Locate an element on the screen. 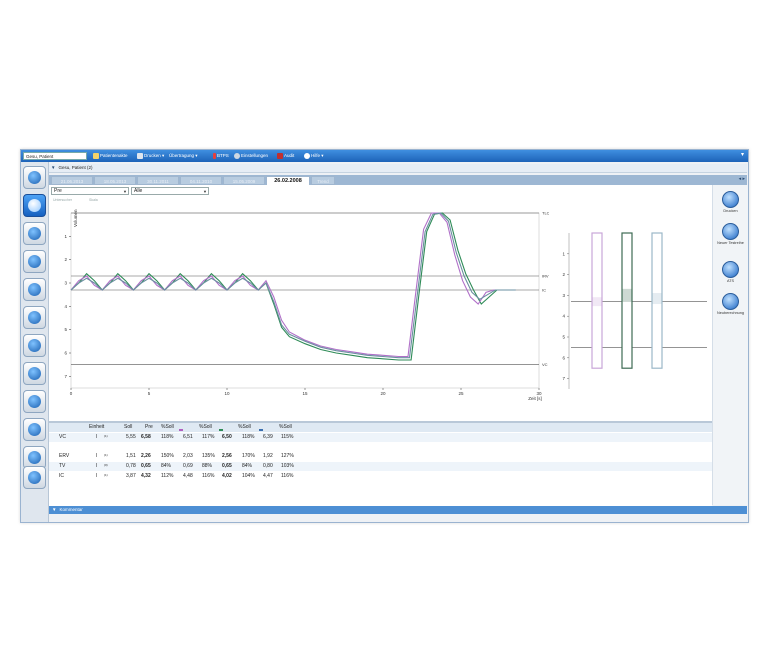  cell-unit-sup: (0) is located at coordinates (106, 465).